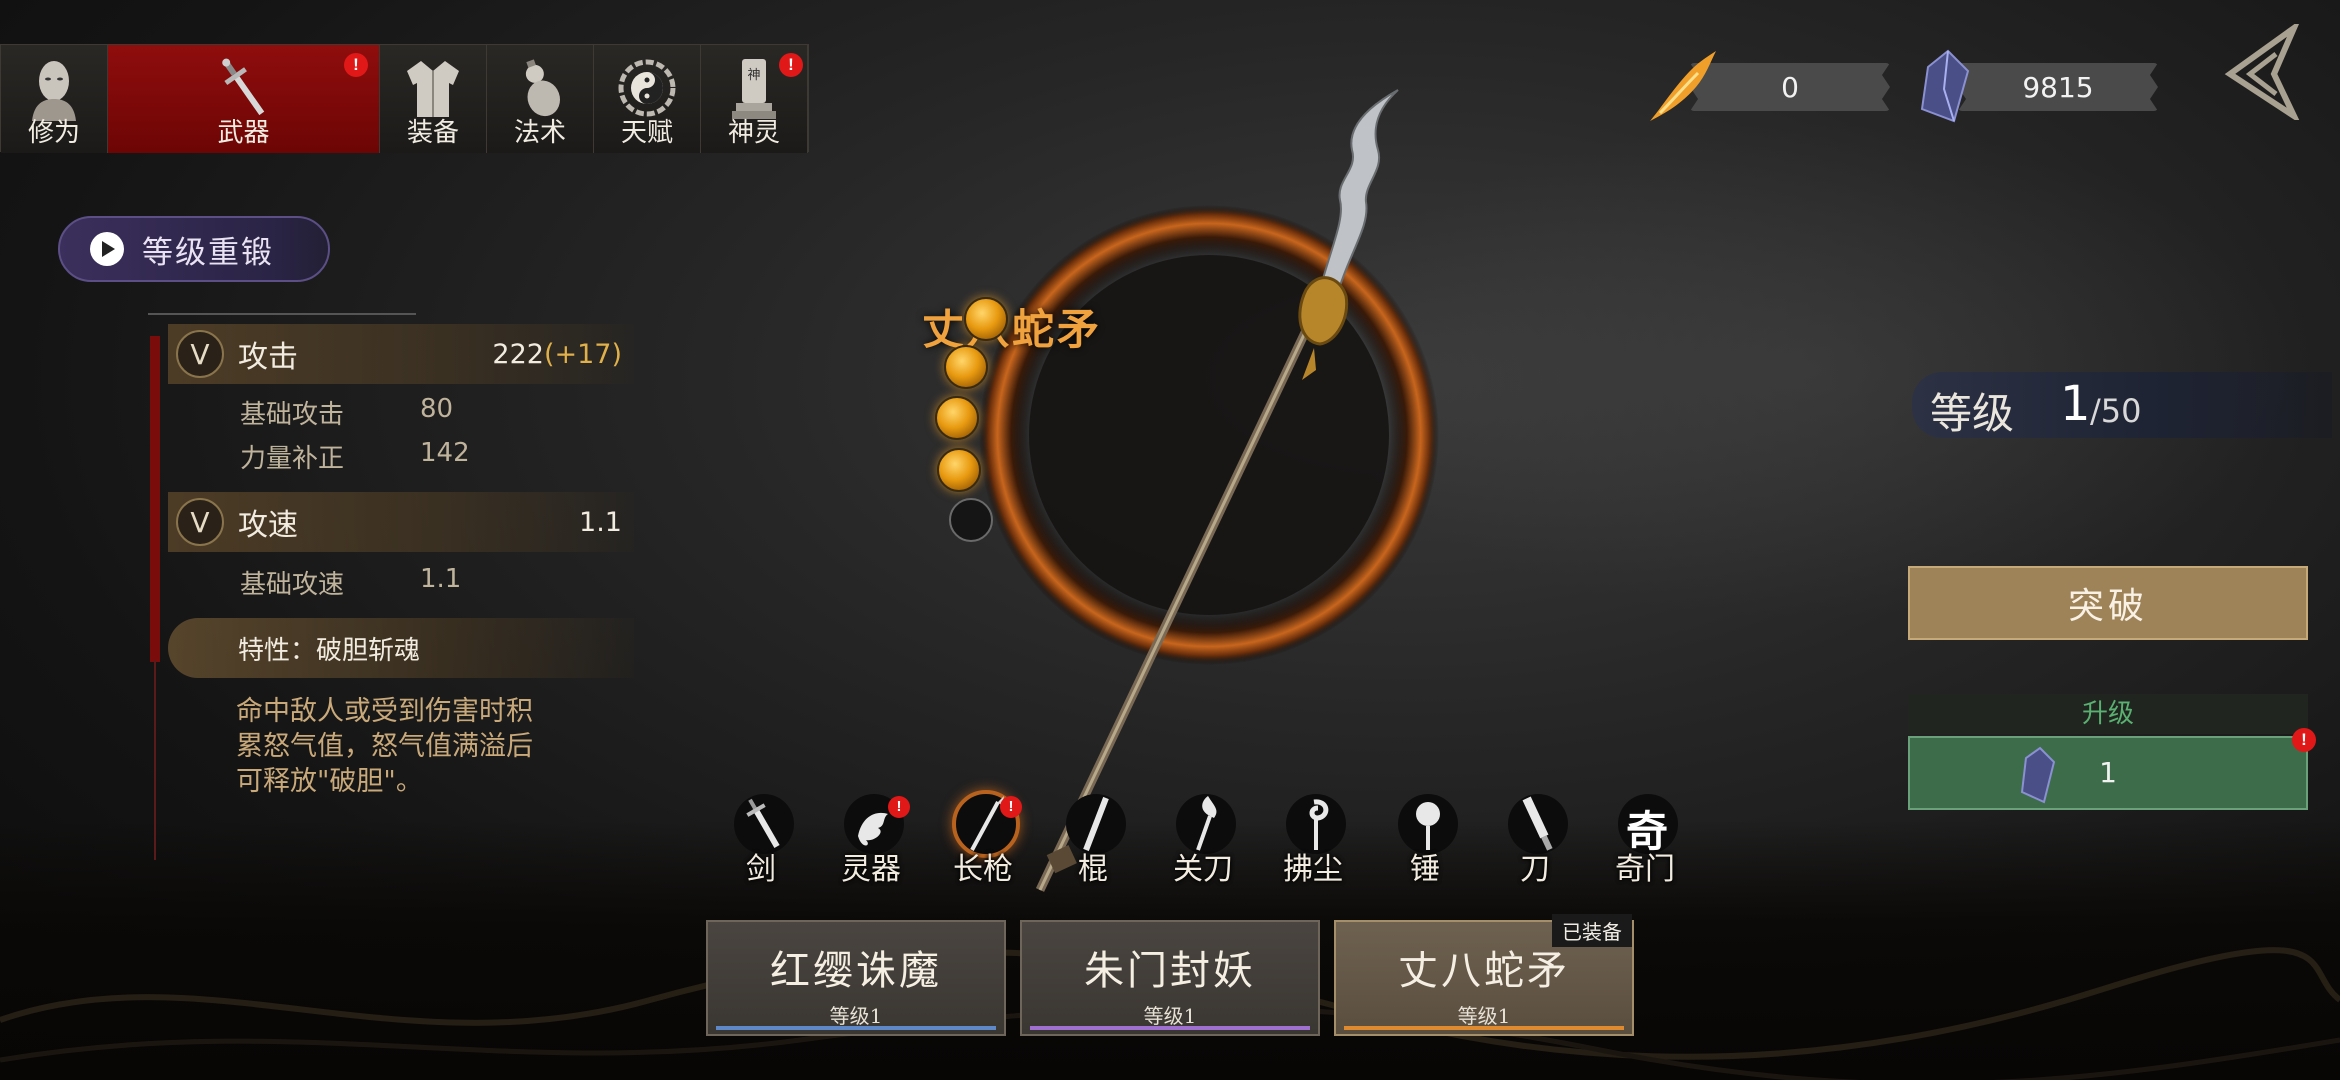 Image resolution: width=2340 pixels, height=1080 pixels. What do you see at coordinates (54, 99) in the screenshot?
I see `tab-cultivation: 修为` at bounding box center [54, 99].